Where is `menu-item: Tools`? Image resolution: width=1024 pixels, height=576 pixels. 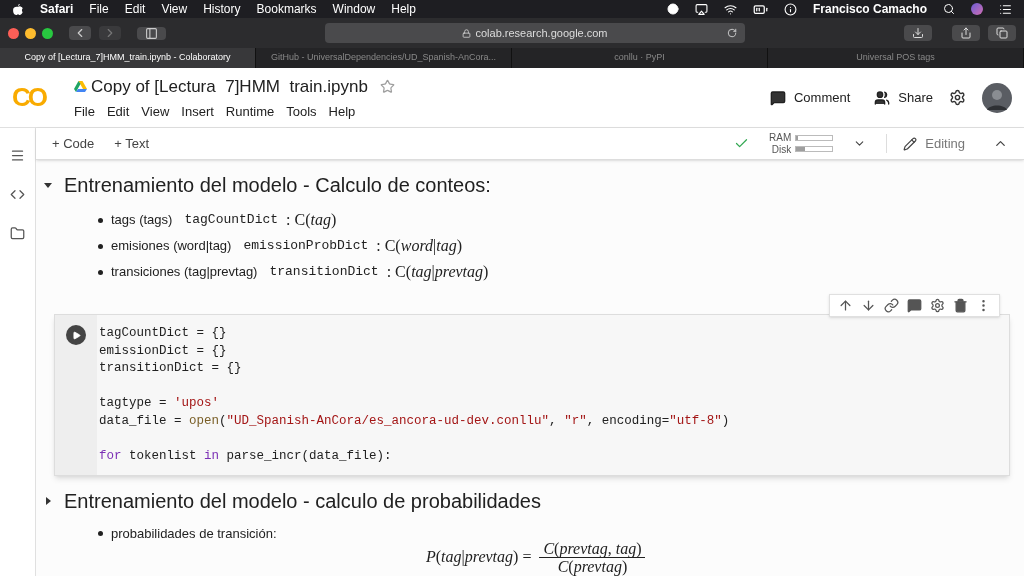
menu-item: Tools is located at coordinates (301, 111).